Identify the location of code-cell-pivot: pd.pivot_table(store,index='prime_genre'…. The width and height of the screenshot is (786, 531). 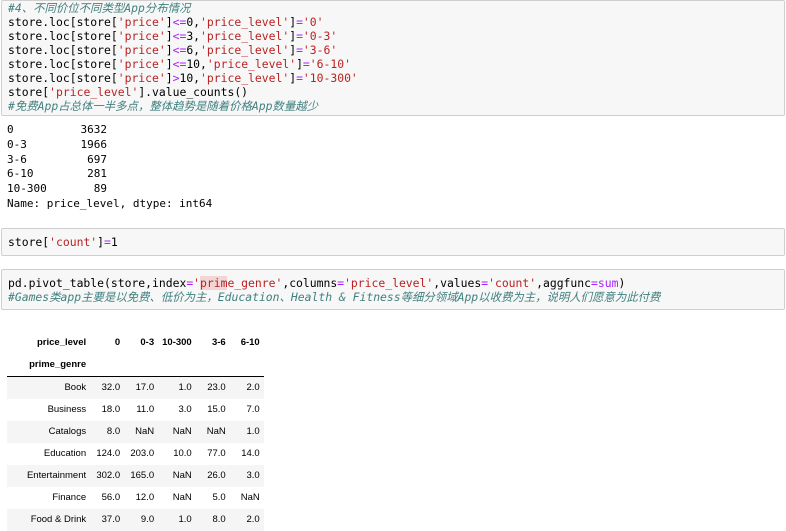
(393, 289).